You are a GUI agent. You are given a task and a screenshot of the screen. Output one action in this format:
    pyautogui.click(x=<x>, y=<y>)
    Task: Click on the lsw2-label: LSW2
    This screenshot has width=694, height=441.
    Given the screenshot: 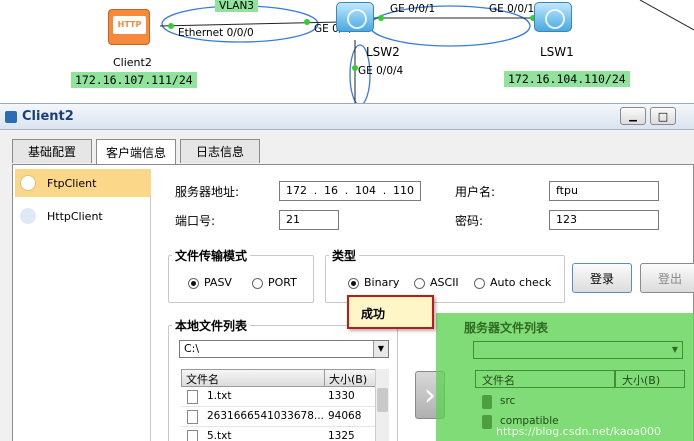 What is the action you would take?
    pyautogui.click(x=383, y=52)
    